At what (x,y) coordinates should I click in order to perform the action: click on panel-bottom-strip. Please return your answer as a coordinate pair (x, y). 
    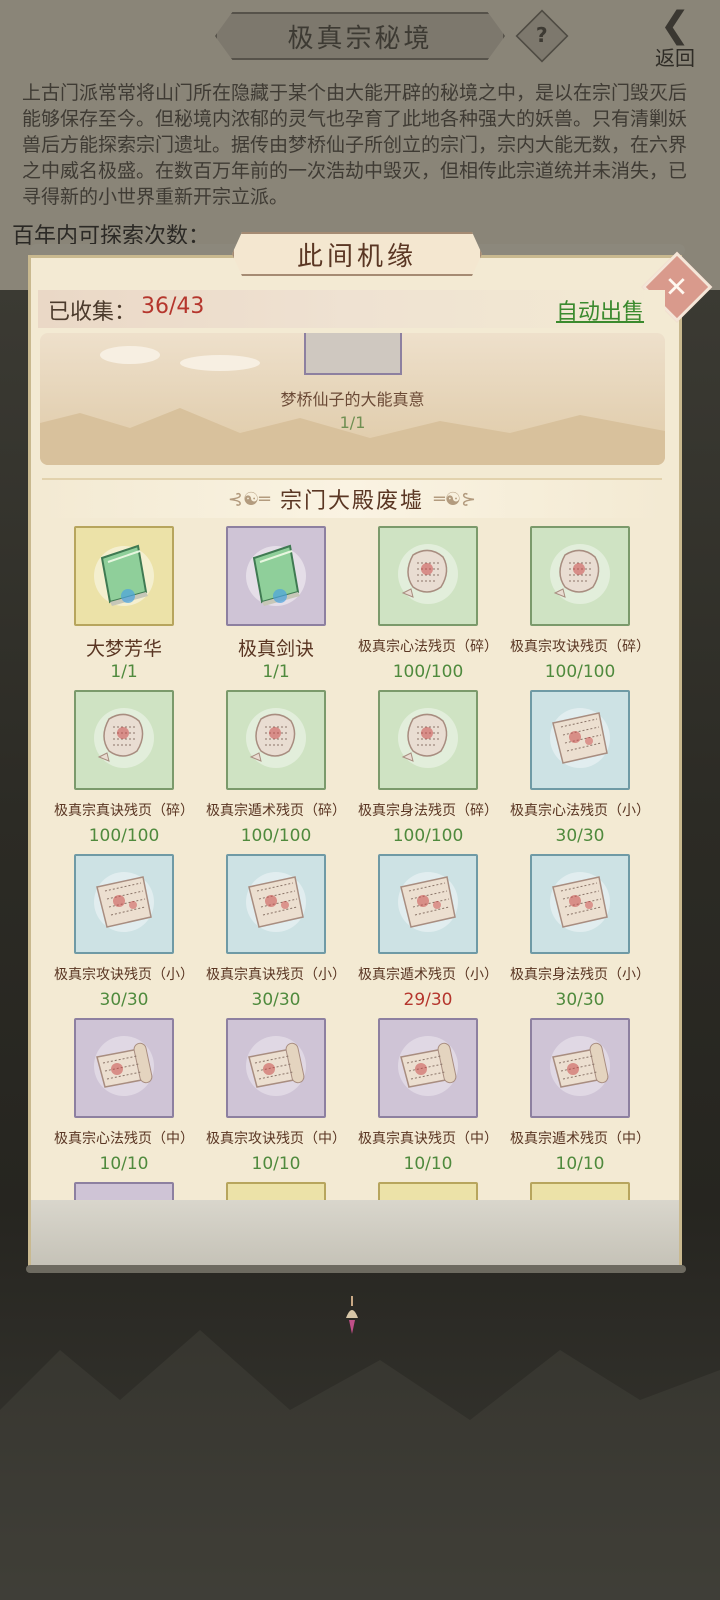
    Looking at the image, I should click on (355, 1235).